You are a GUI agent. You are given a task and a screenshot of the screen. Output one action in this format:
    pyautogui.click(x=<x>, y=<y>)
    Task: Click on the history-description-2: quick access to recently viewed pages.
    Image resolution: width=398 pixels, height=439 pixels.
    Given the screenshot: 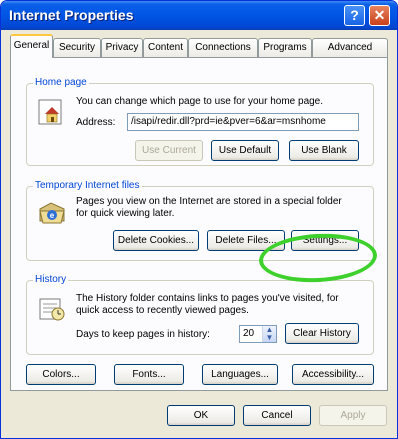 What is the action you would take?
    pyautogui.click(x=162, y=310)
    